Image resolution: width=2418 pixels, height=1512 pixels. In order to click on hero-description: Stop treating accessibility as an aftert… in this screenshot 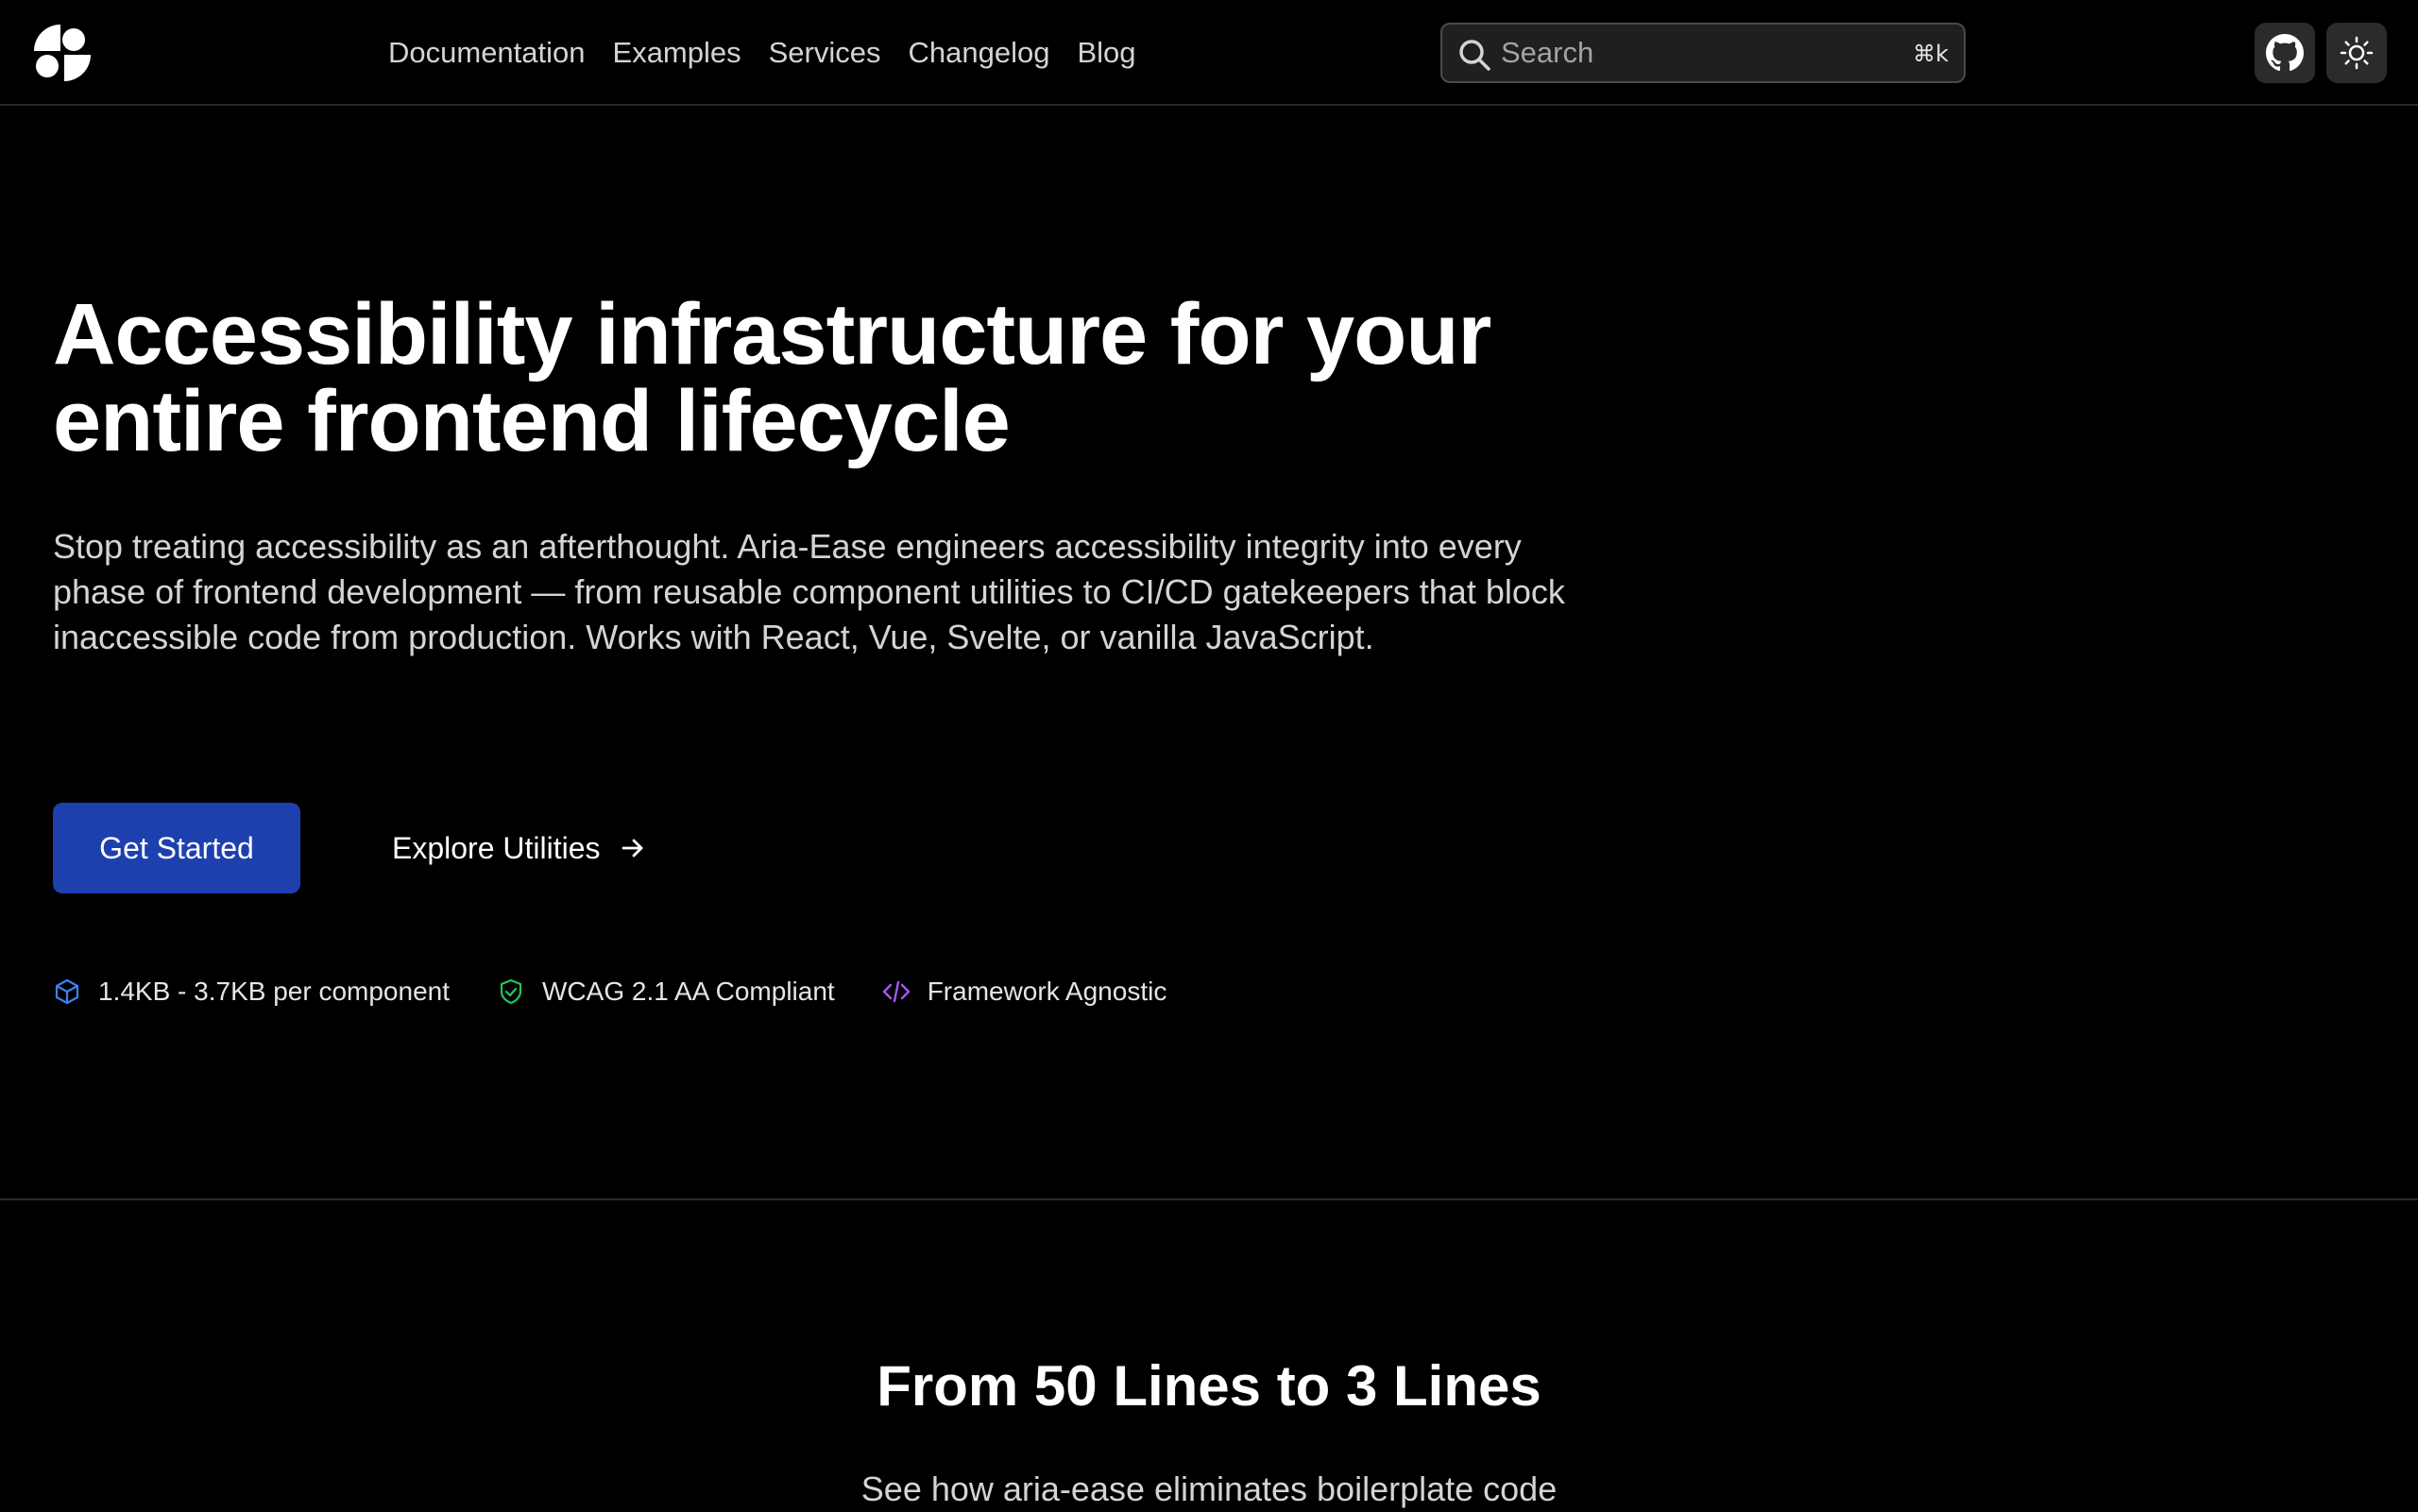, I will do `click(809, 591)`.